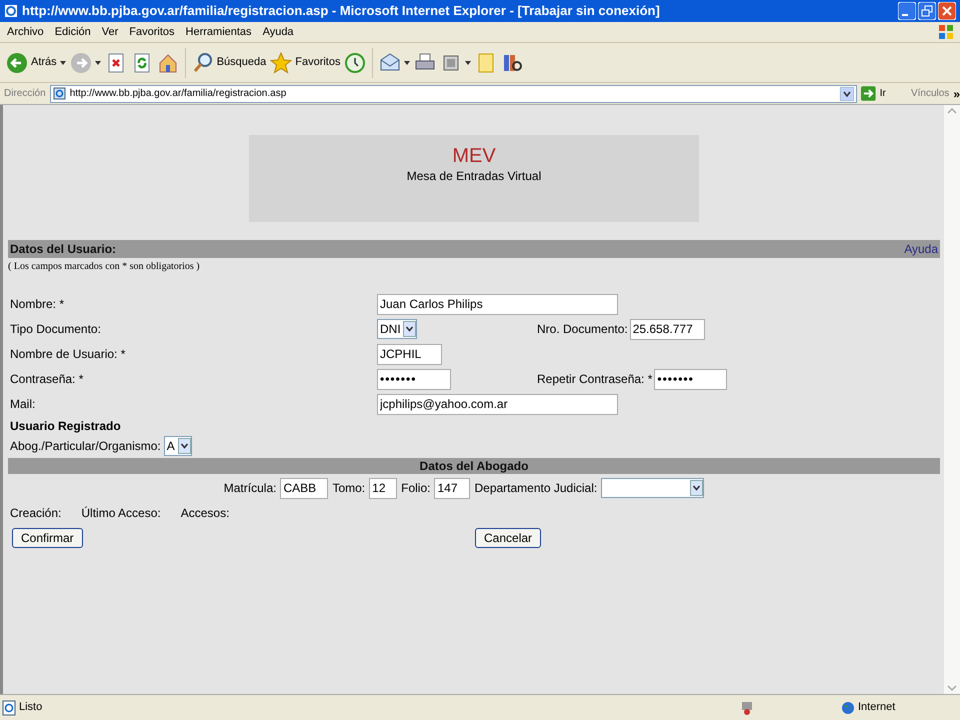  Describe the element at coordinates (847, 93) in the screenshot. I see `dropdown-arrow-icon` at that location.